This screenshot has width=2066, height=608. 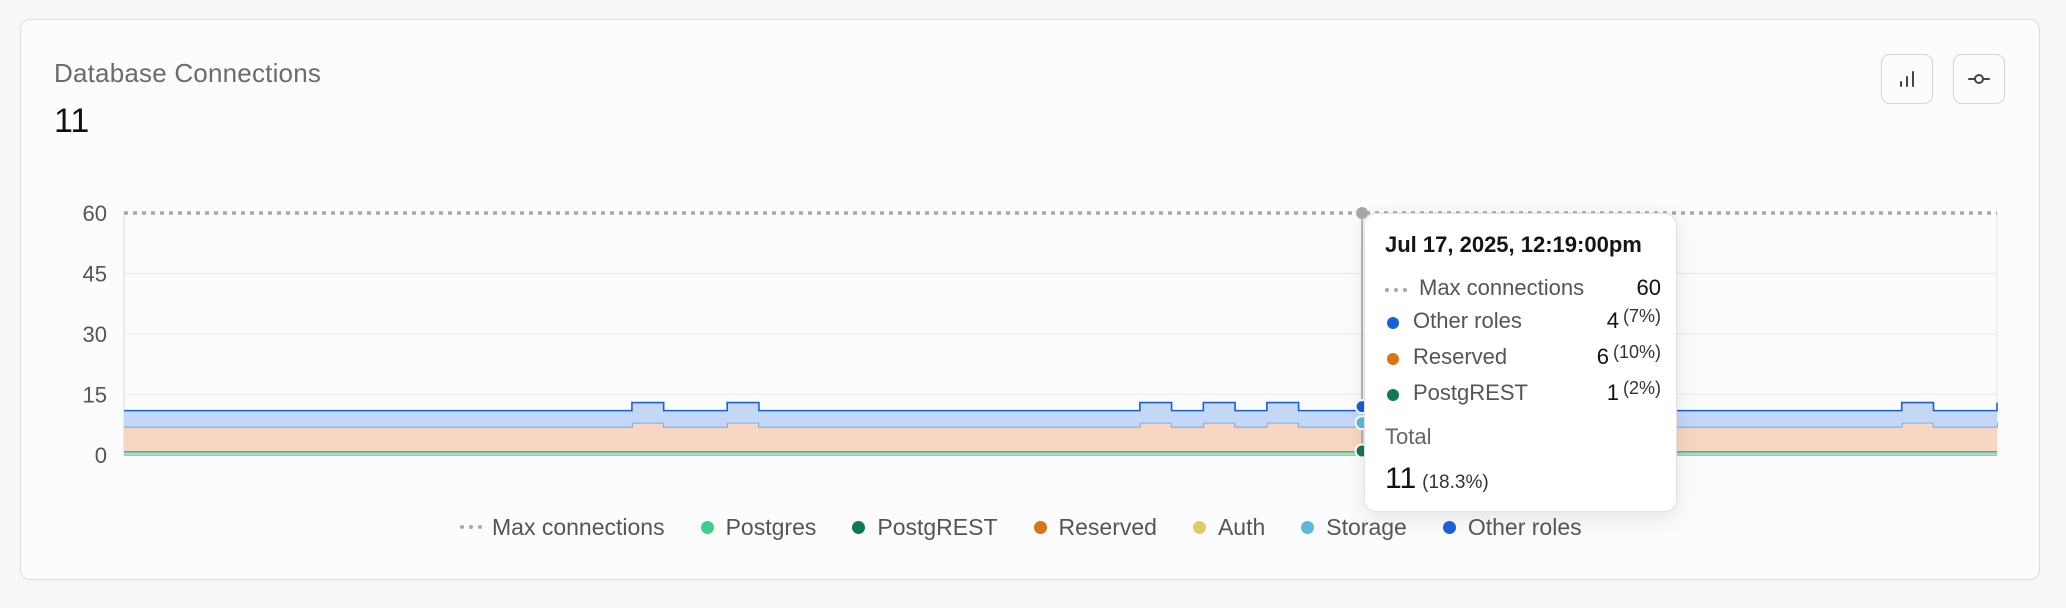 I want to click on legend-item-max: Max connections, so click(x=562, y=527).